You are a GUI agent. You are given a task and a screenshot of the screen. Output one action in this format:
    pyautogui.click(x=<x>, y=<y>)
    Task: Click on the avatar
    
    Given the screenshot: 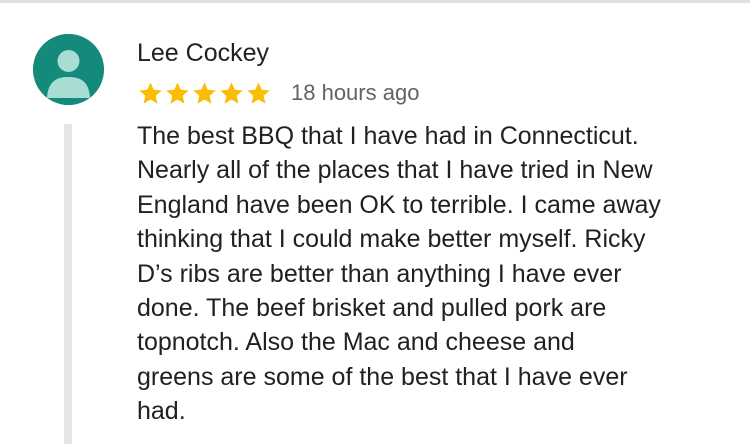 What is the action you would take?
    pyautogui.click(x=68, y=69)
    